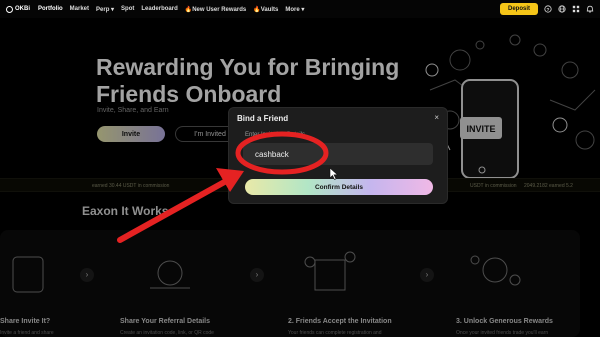  What do you see at coordinates (590, 9) in the screenshot?
I see `bell-icon` at bounding box center [590, 9].